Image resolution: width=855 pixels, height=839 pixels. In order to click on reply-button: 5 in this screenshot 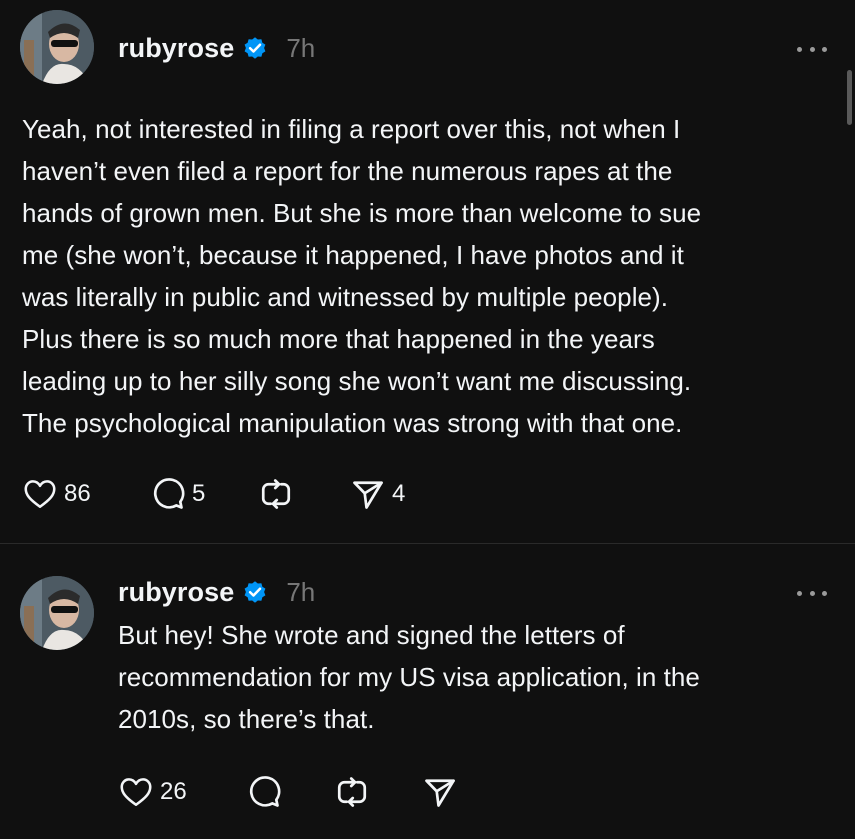, I will do `click(204, 494)`.